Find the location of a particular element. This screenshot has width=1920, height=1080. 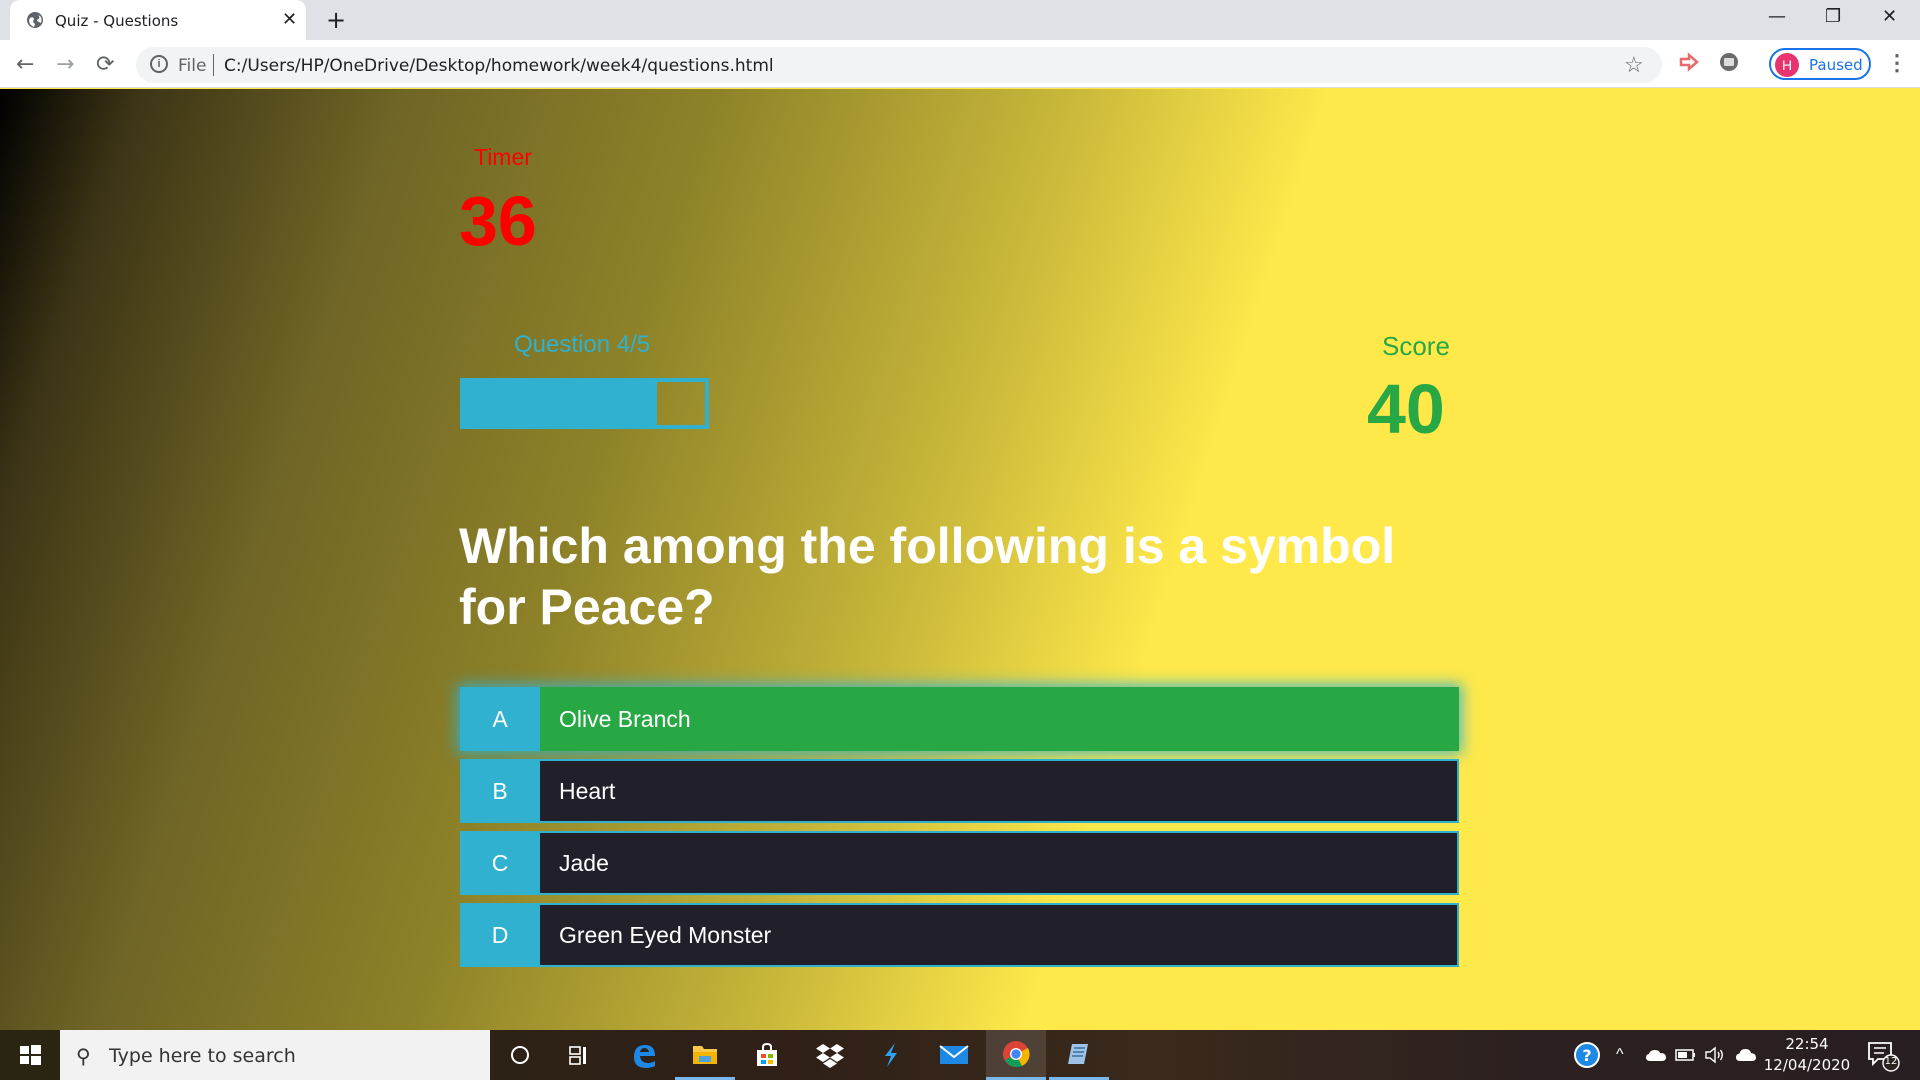

browser-tab: Quiz - Questions ✕ is located at coordinates (158, 20).